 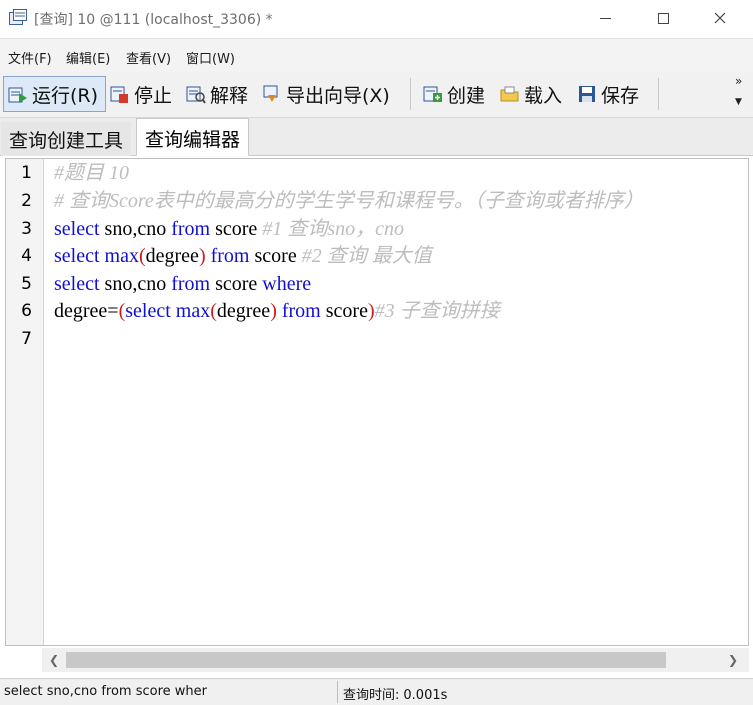 I want to click on menu-edit: 编辑(E), so click(x=88, y=57).